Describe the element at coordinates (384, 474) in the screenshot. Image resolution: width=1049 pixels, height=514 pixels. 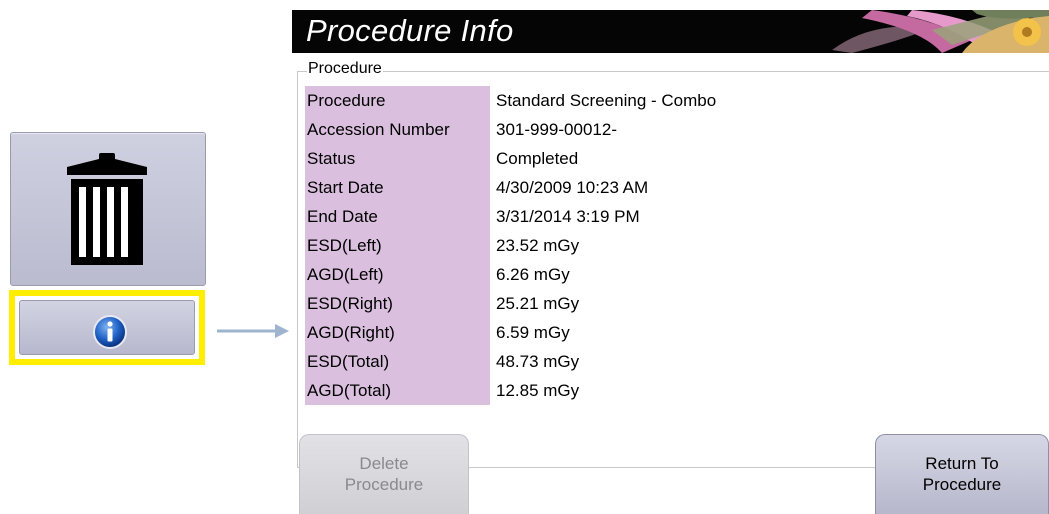
I see `delete-procedure-button: Delete Procedure` at that location.